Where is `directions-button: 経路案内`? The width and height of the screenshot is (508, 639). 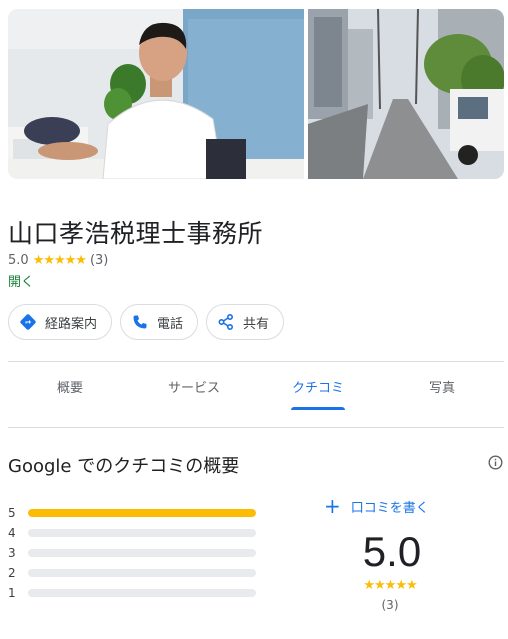
directions-button: 経路案内 is located at coordinates (60, 322).